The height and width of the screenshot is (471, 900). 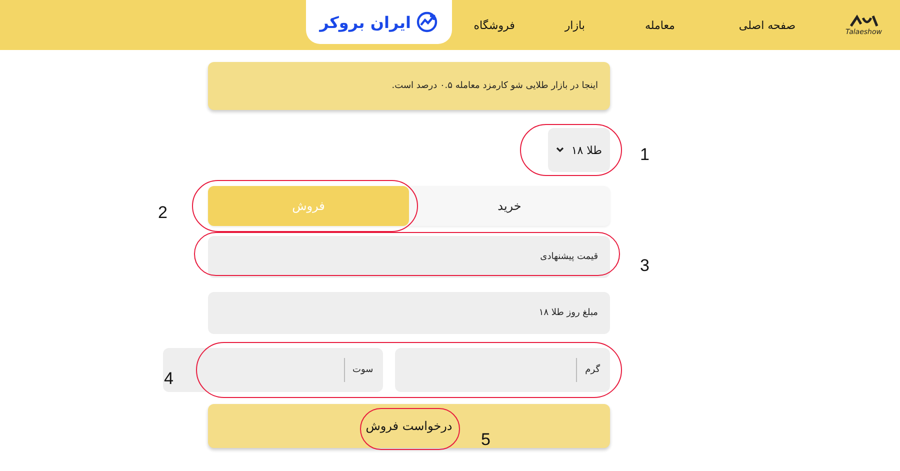 I want to click on partner-logo-tab: ایران بروکر, so click(x=379, y=22).